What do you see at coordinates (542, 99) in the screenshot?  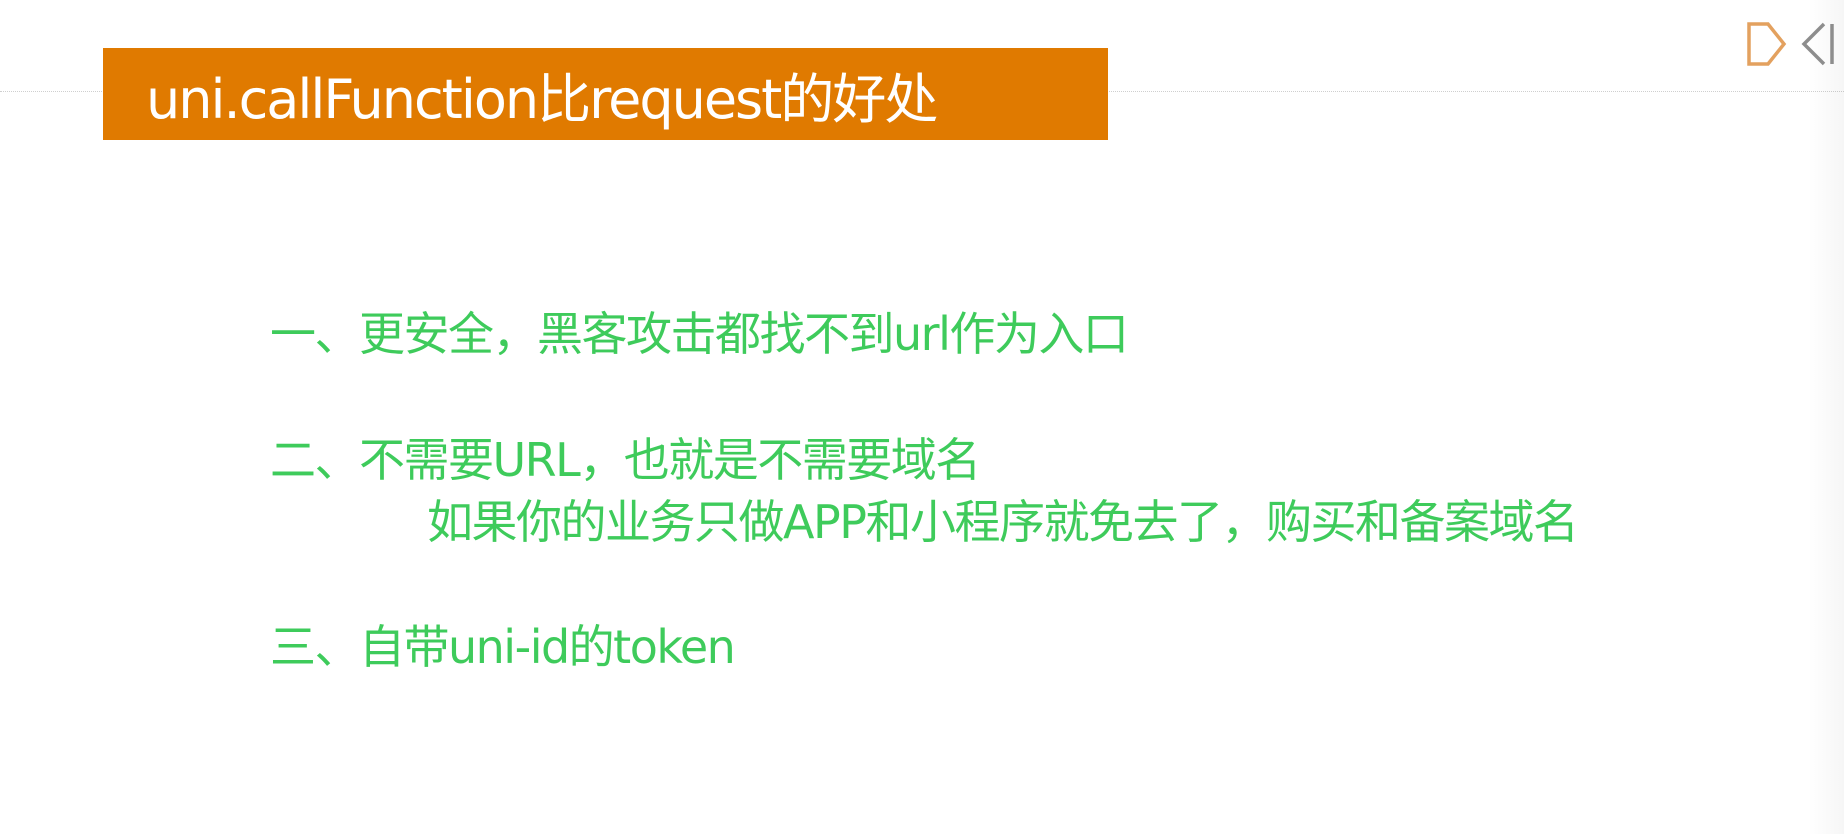 I see `slide-title: uni.callFunction比request的好处` at bounding box center [542, 99].